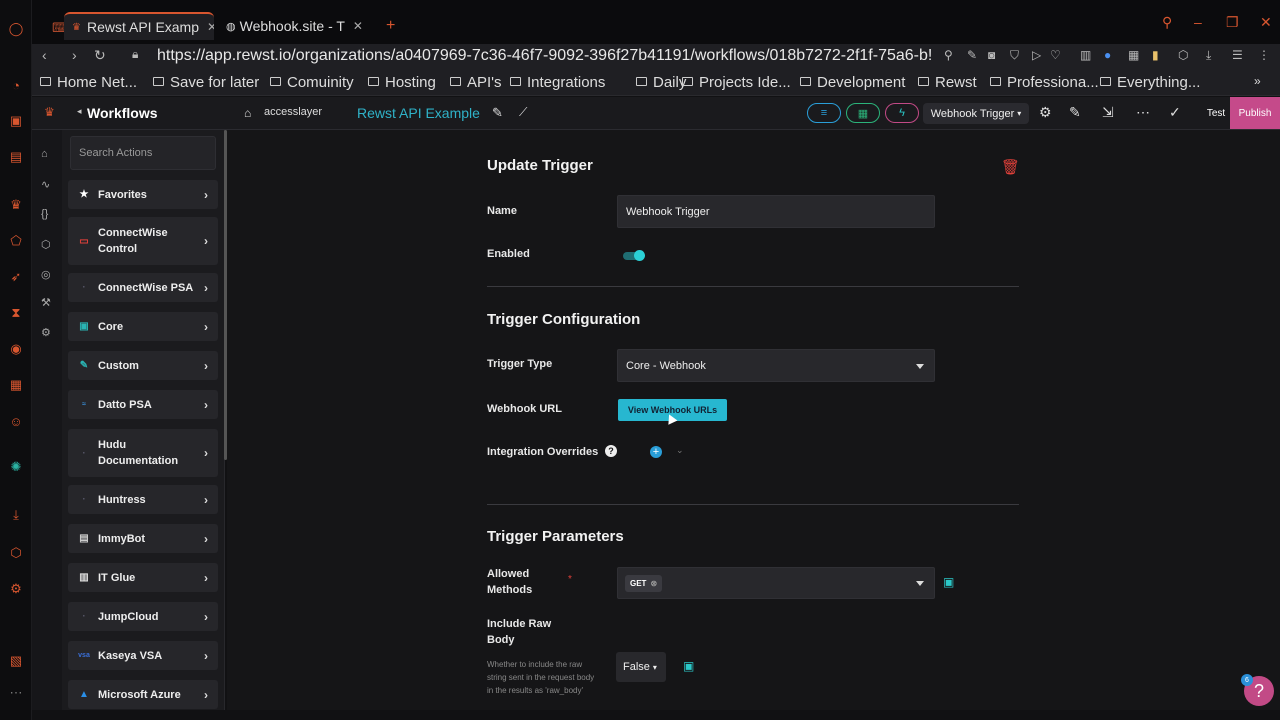 The height and width of the screenshot is (720, 1280). What do you see at coordinates (143, 326) in the screenshot?
I see `sidebar-item-core: ▣ Core ›` at bounding box center [143, 326].